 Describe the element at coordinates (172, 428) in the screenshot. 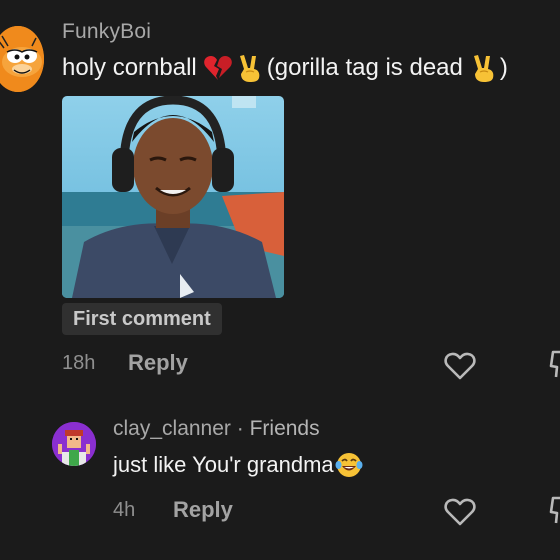

I see `comment-username: clay_clanner` at that location.